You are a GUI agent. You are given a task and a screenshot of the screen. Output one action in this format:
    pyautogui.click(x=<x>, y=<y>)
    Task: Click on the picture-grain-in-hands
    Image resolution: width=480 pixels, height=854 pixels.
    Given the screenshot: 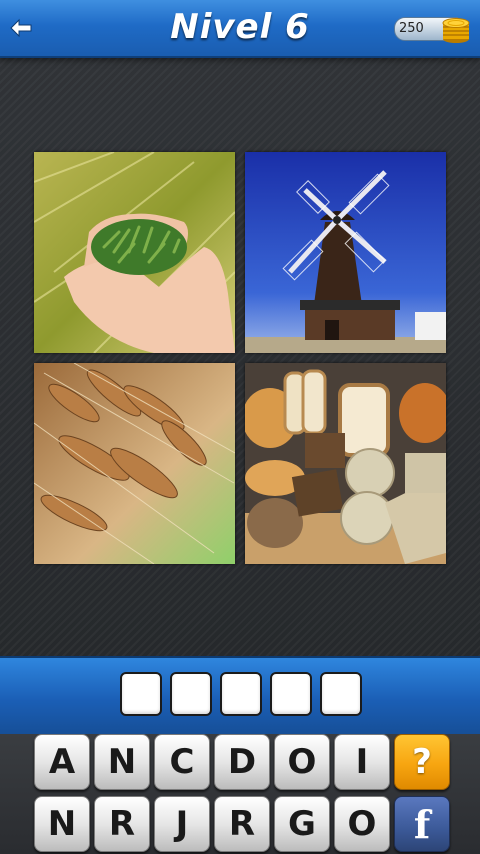 What is the action you would take?
    pyautogui.click(x=134, y=252)
    